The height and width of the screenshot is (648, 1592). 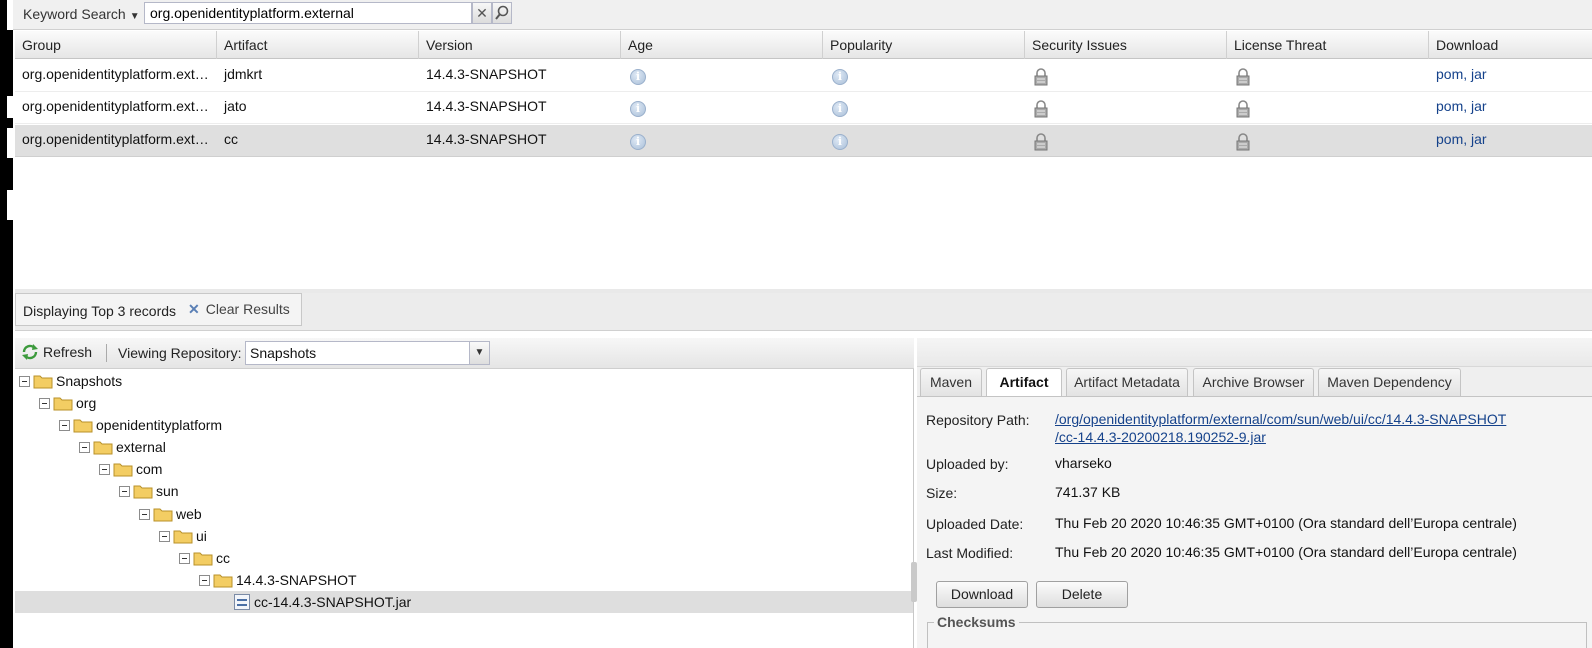 I want to click on results-status-bar: Displaying Top 3 records ✕ Clear Results, so click(x=803, y=312).